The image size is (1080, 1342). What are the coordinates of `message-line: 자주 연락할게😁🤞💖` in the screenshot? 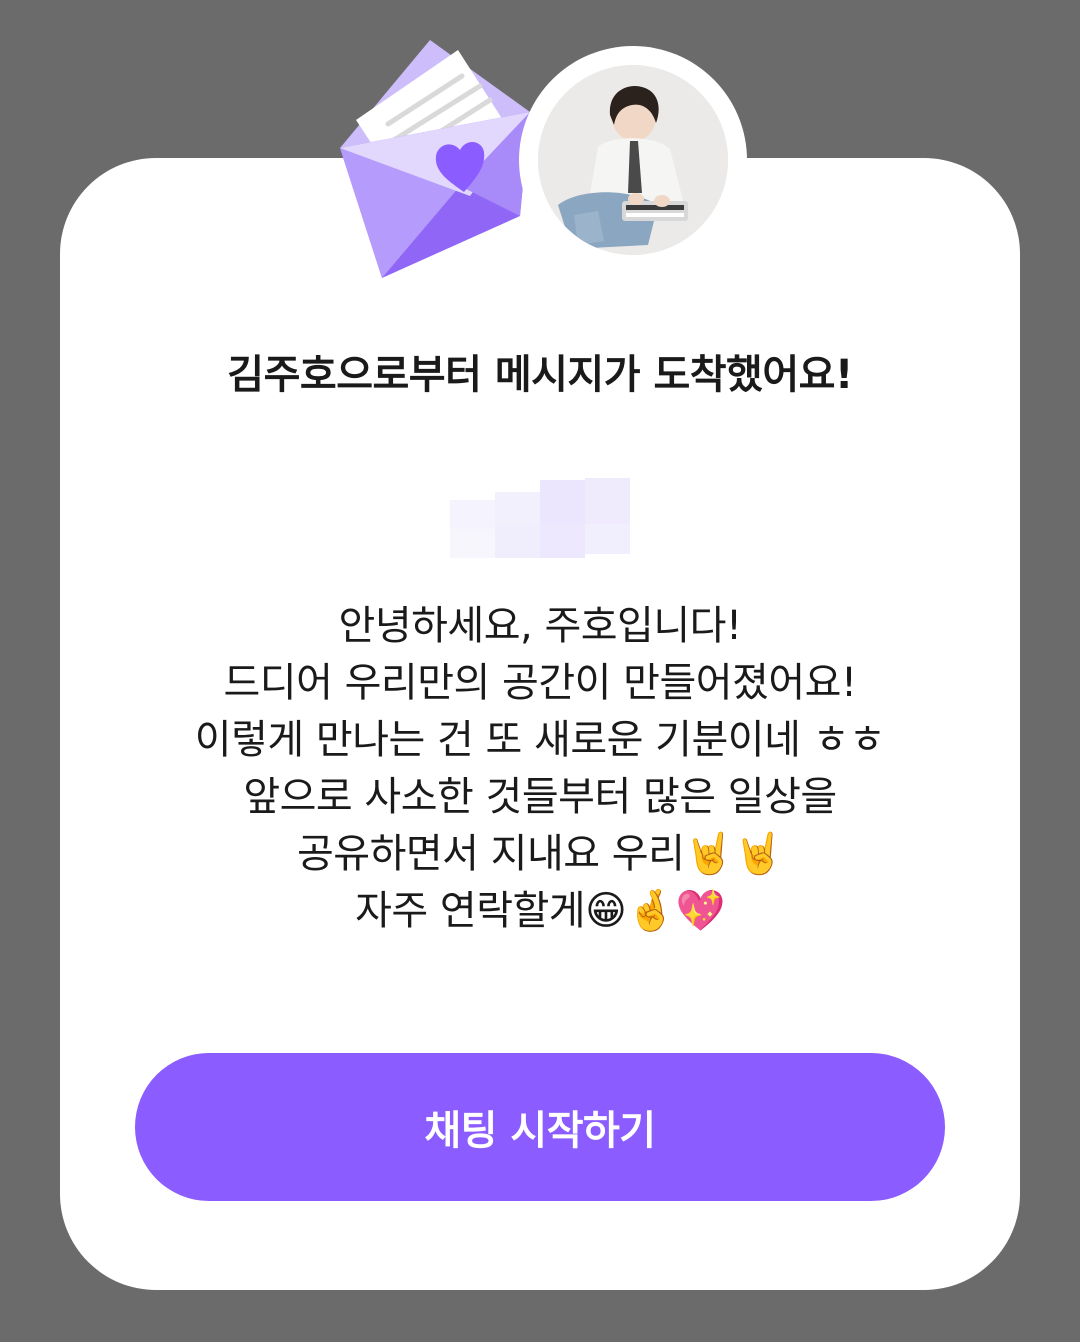 It's located at (540, 911).